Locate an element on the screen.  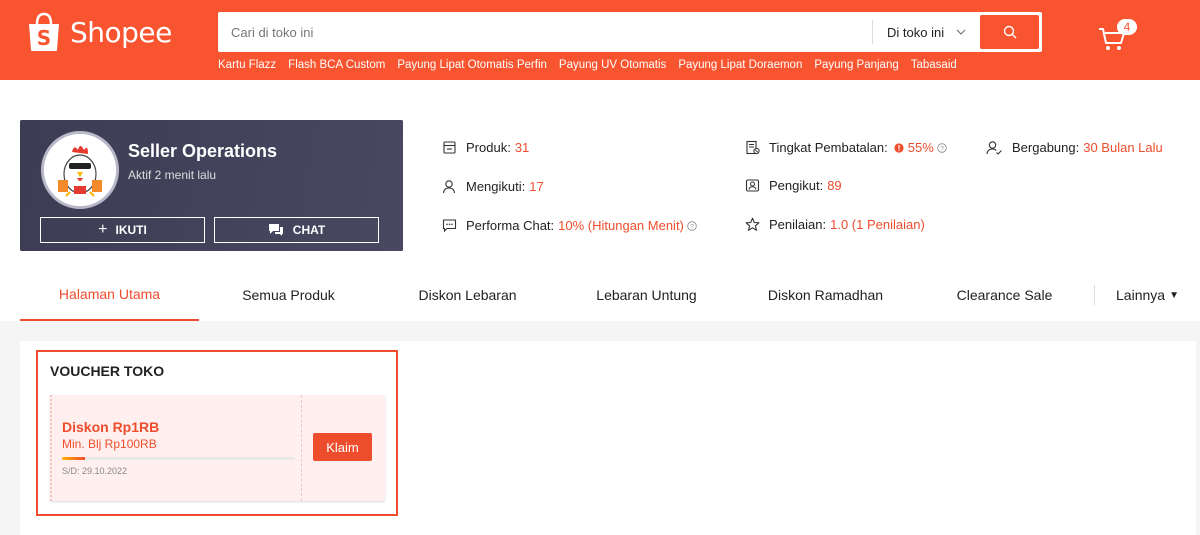
stat-penilaian-value: 1.0 (1 Penilaian) is located at coordinates (877, 224).